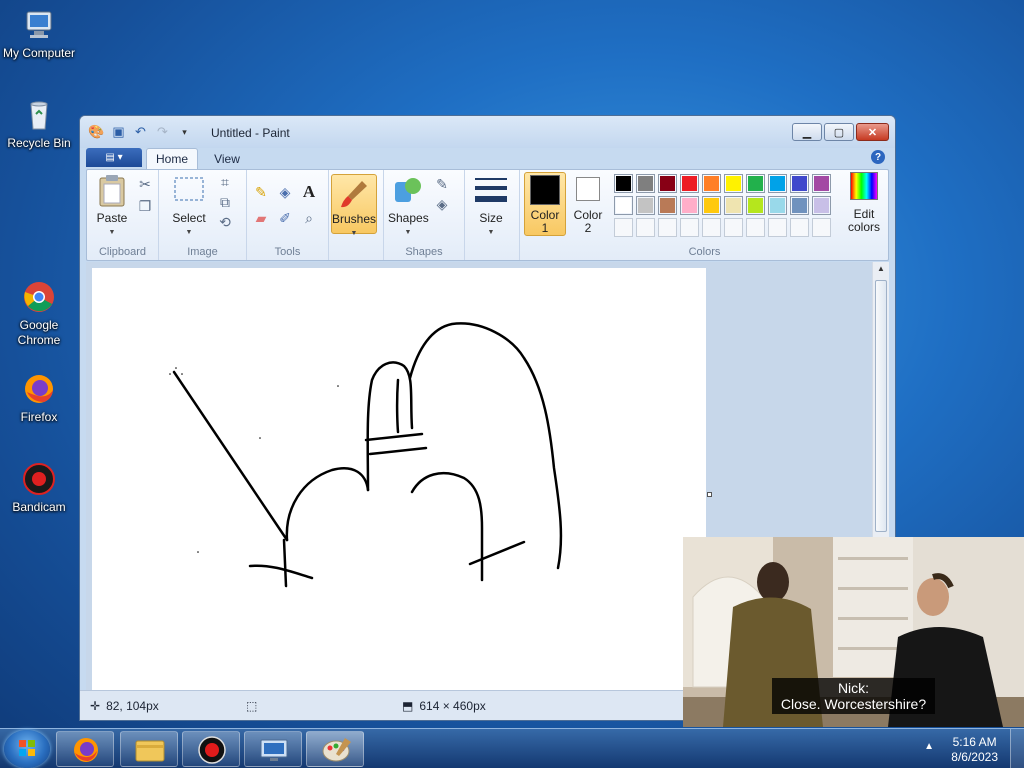 Image resolution: width=1024 pixels, height=768 pixels. What do you see at coordinates (27, 749) in the screenshot?
I see `start-button` at bounding box center [27, 749].